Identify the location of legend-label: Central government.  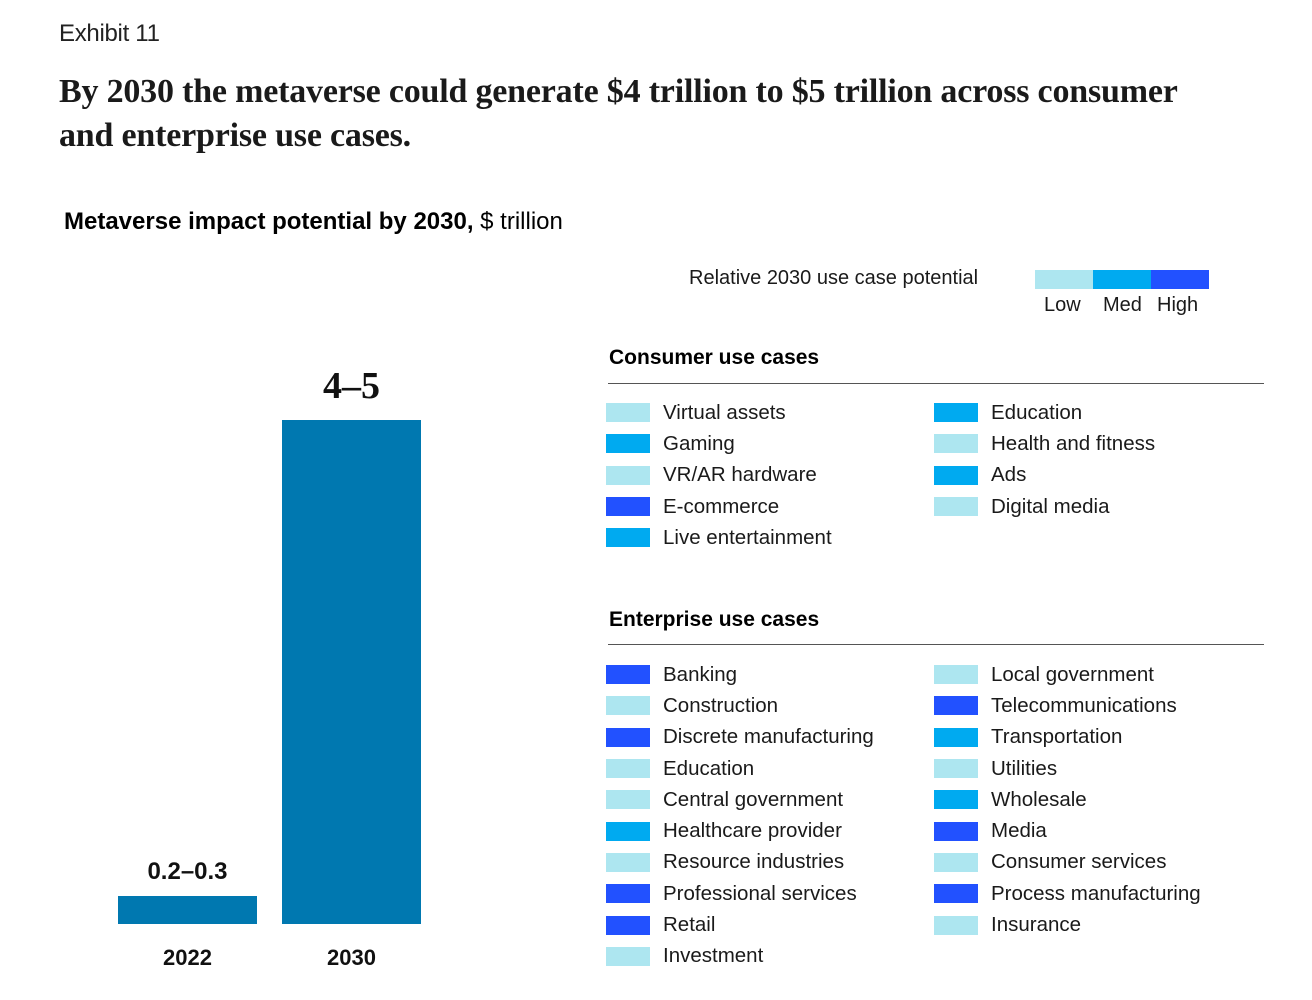
(753, 799).